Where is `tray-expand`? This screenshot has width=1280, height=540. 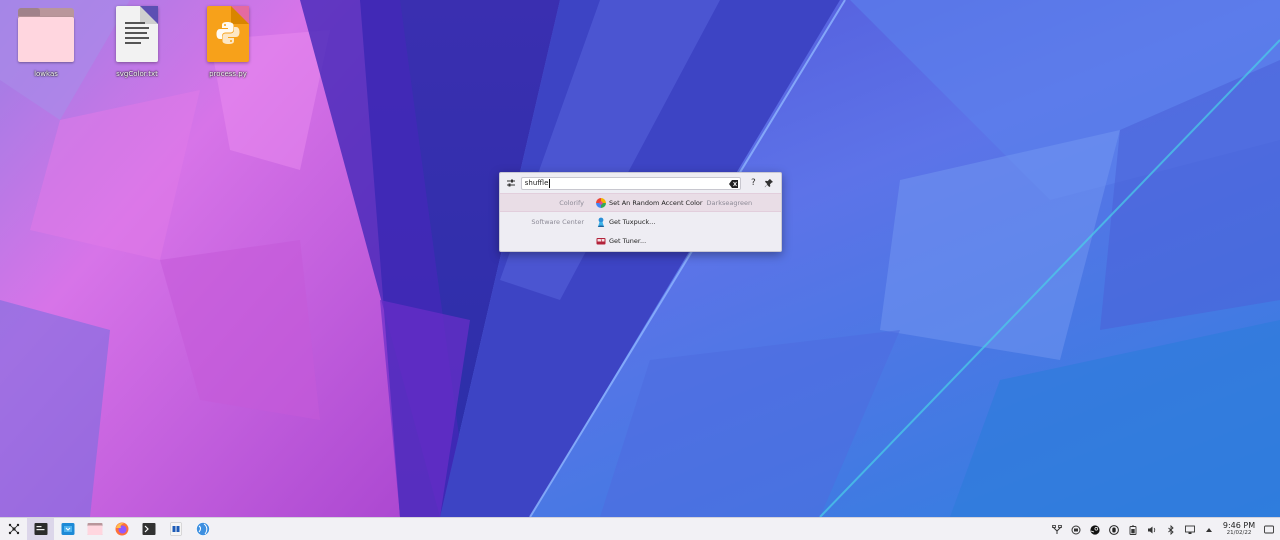
tray-expand is located at coordinates (1208, 529).